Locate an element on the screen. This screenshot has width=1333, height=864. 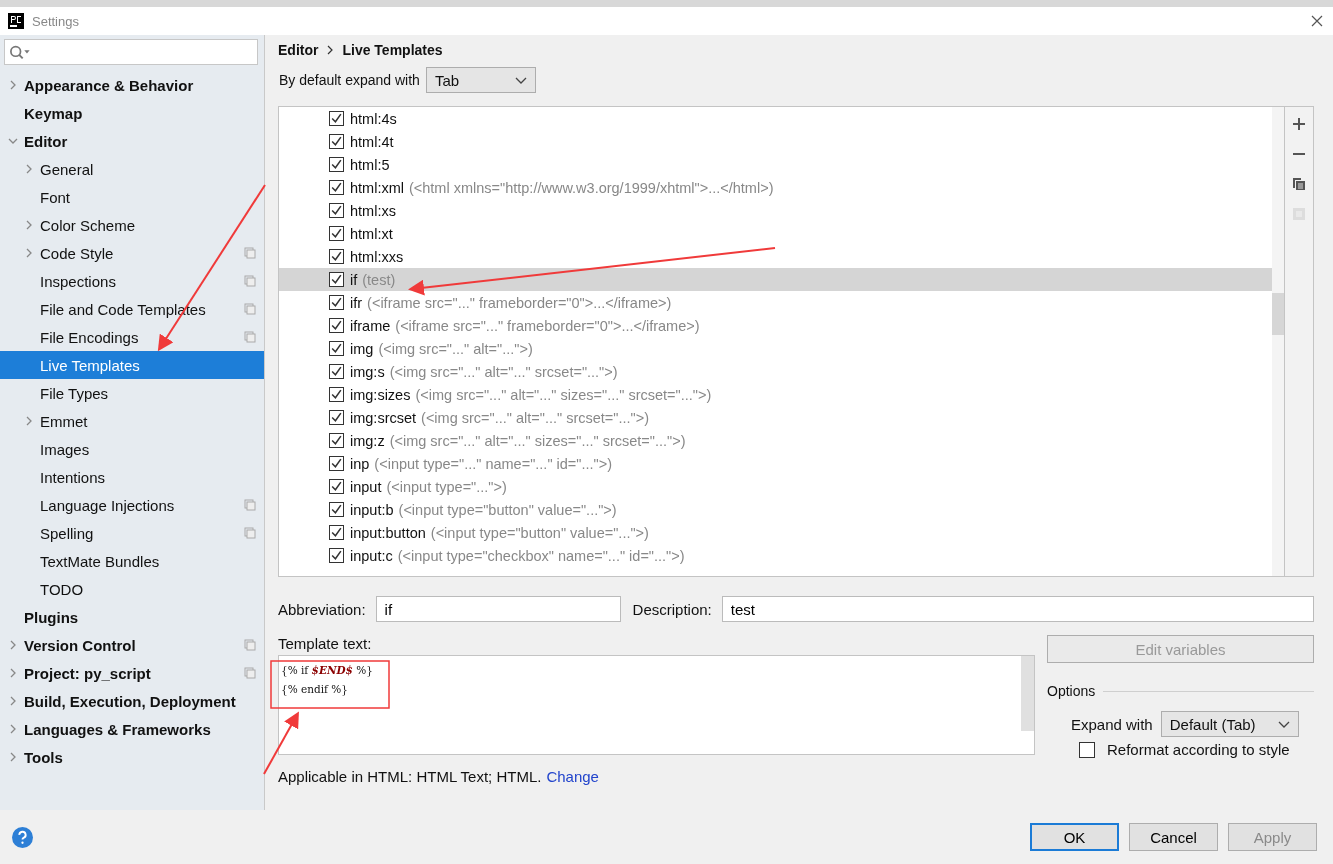
template-row: input:c (<input type="checkbox" name="..." id="...">) is located at coordinates (775, 555).